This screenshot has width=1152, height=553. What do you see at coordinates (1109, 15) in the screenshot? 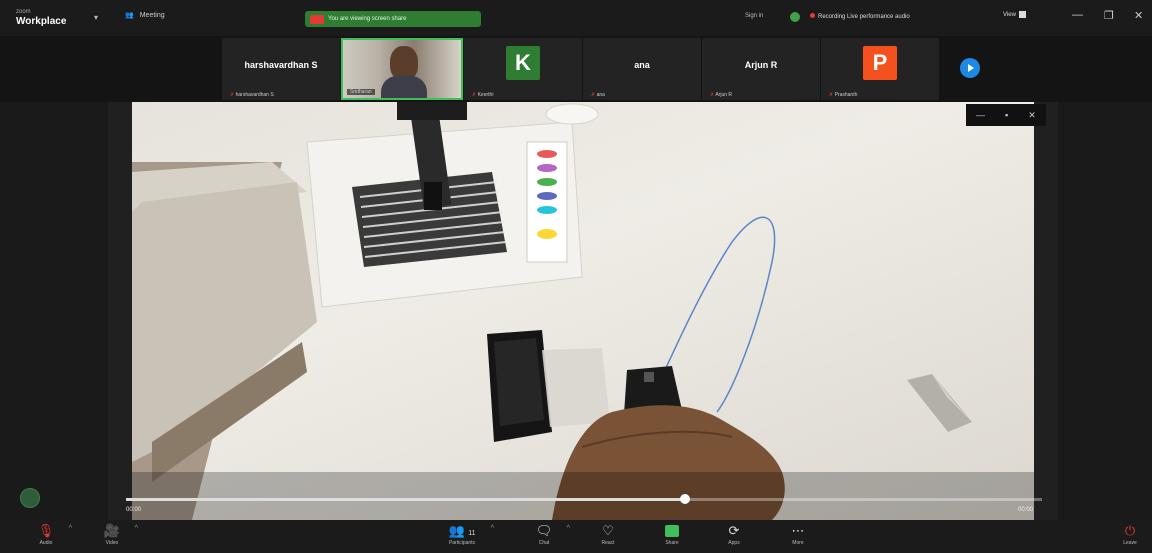
I see `maximize-icon: ❐` at bounding box center [1109, 15].